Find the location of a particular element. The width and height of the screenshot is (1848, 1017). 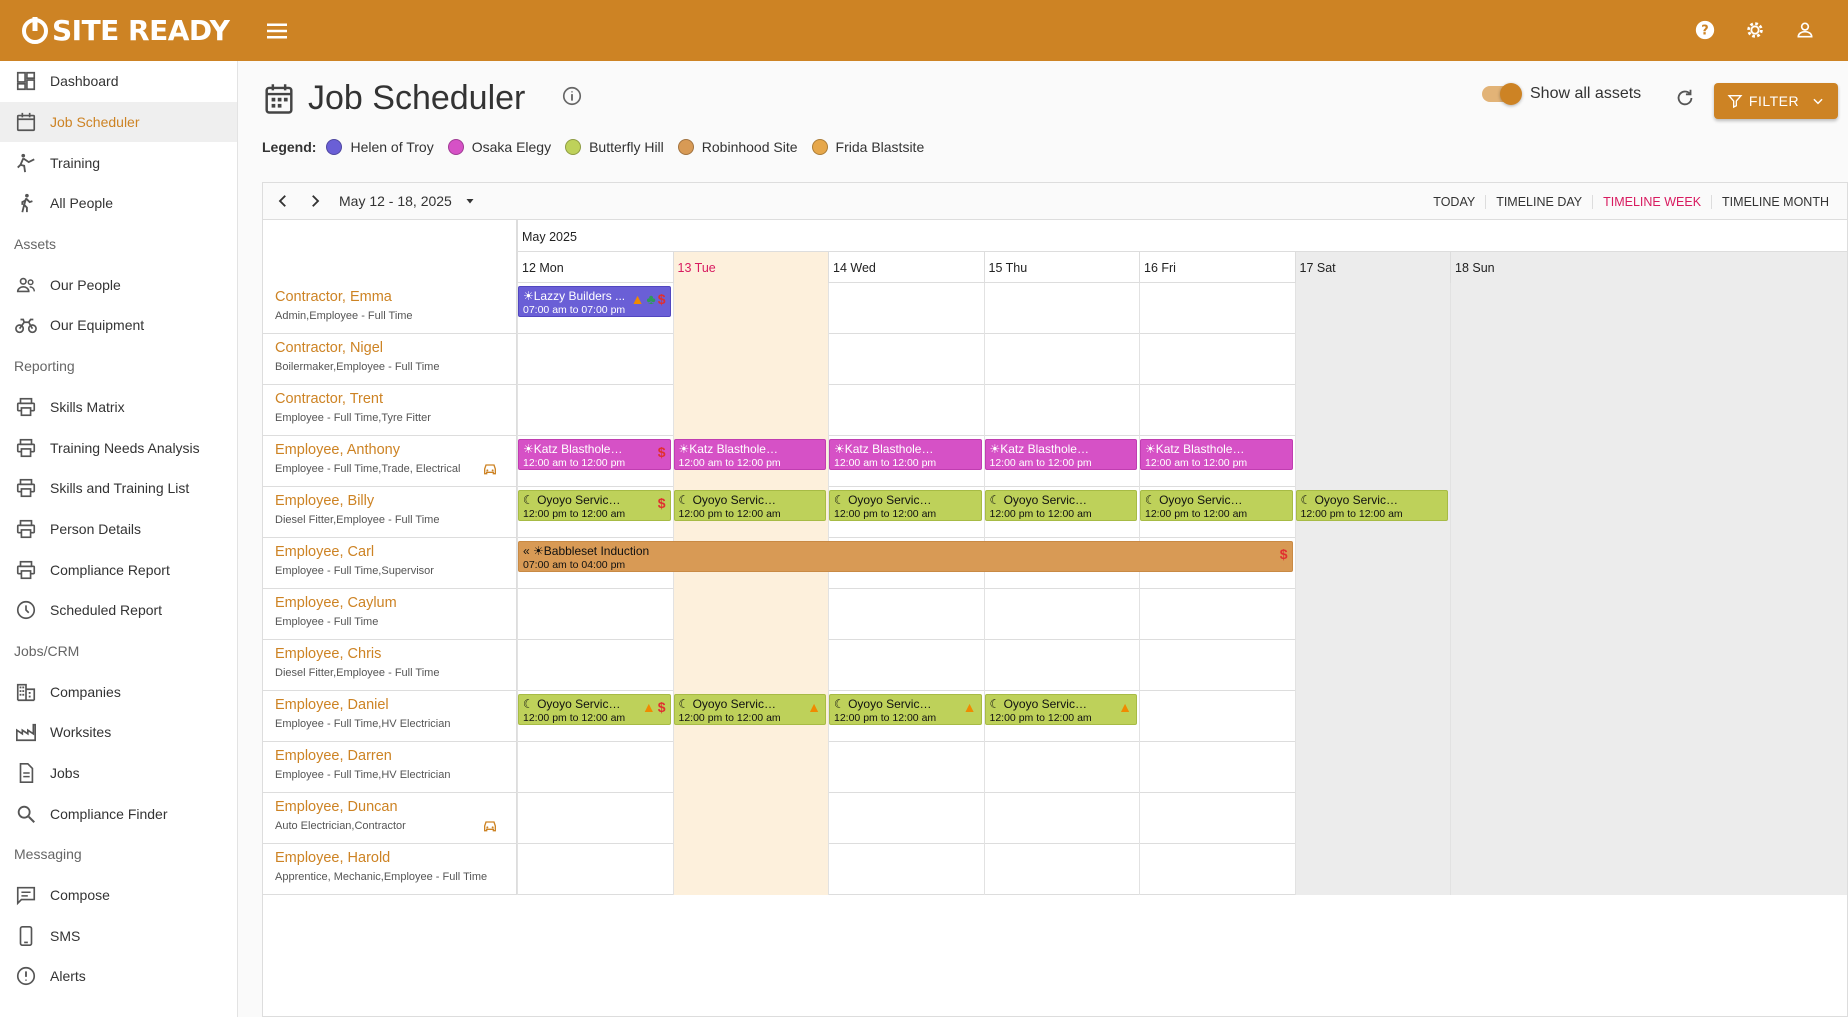

site-ready-logo: SITE READY is located at coordinates (125, 30).